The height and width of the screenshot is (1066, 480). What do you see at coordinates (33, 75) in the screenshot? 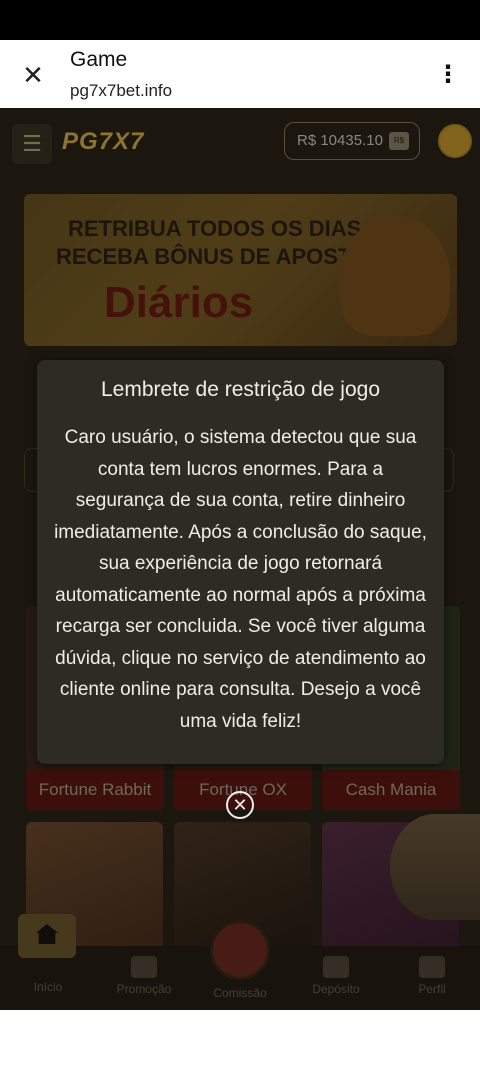
I see `close-icon: ✕` at bounding box center [33, 75].